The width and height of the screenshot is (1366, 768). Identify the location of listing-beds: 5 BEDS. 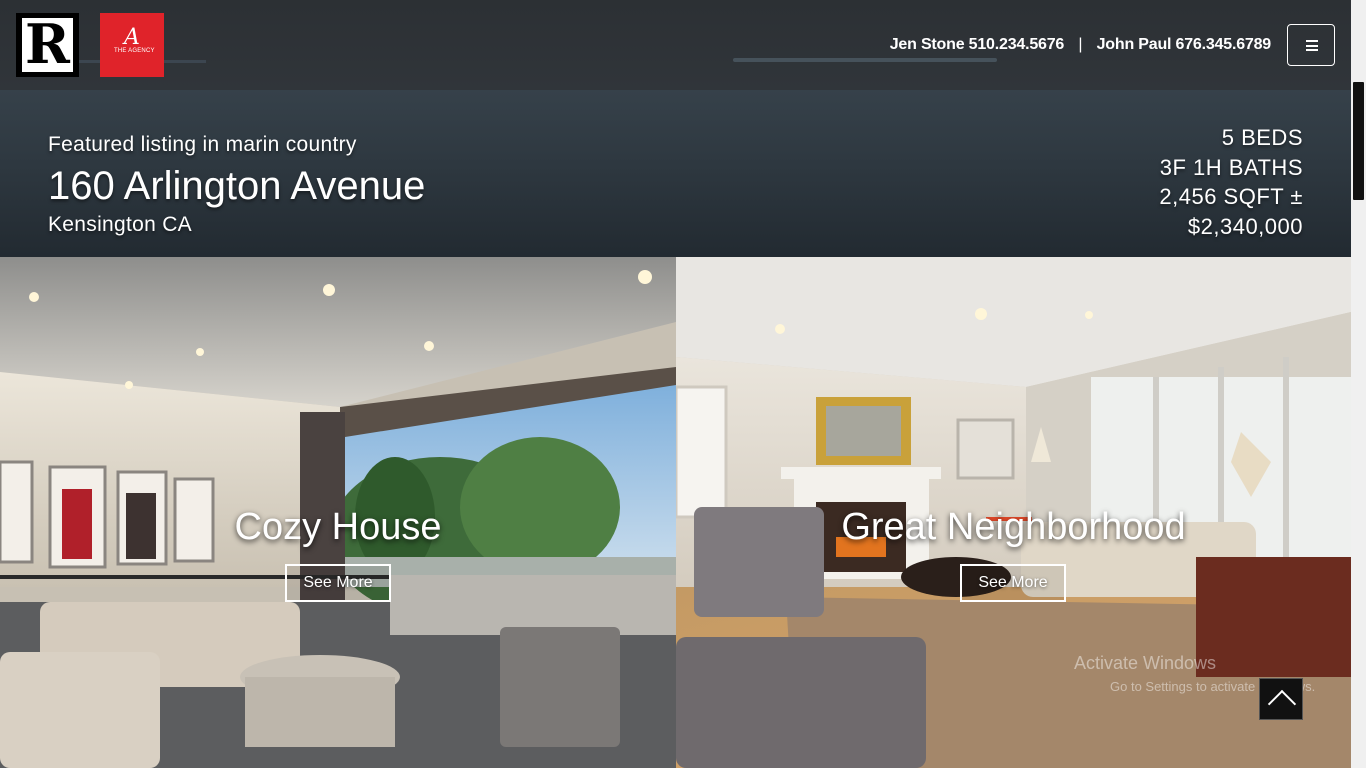
(1262, 137).